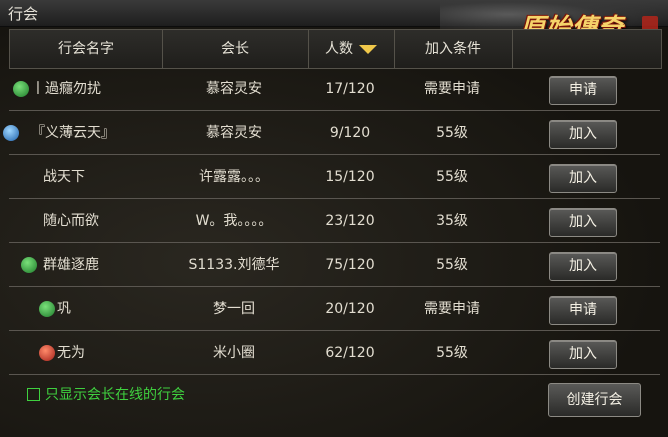 This screenshot has height=437, width=668. Describe the element at coordinates (334, 401) in the screenshot. I see `footer: 只显示会长在线的行会 创建行会` at that location.